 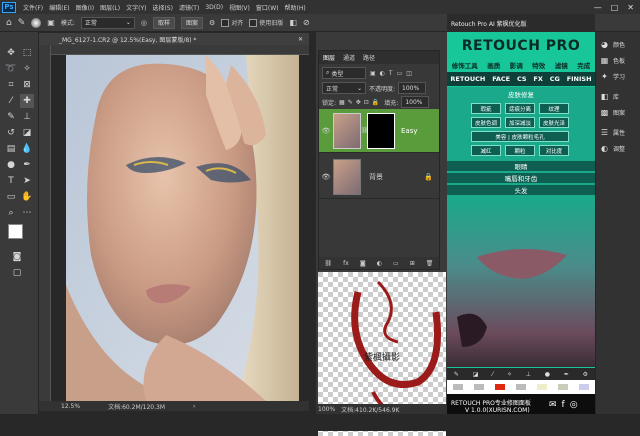 What do you see at coordinates (27, 53) in the screenshot?
I see `marquee-tool-icon: ⬚` at bounding box center [27, 53].